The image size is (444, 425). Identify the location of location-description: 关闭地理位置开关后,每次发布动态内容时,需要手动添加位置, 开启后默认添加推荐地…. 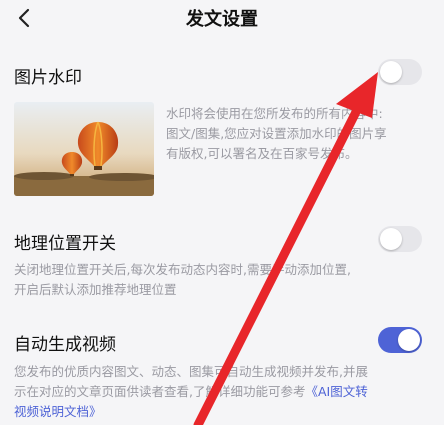
(182, 280).